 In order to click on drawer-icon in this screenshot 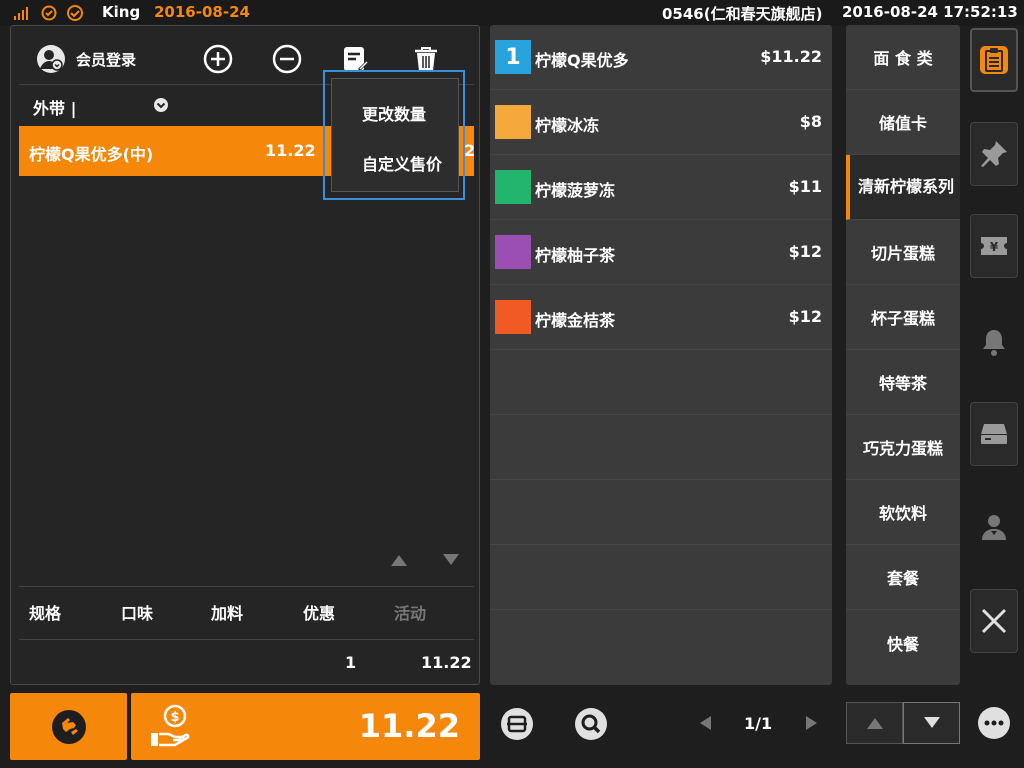, I will do `click(994, 434)`.